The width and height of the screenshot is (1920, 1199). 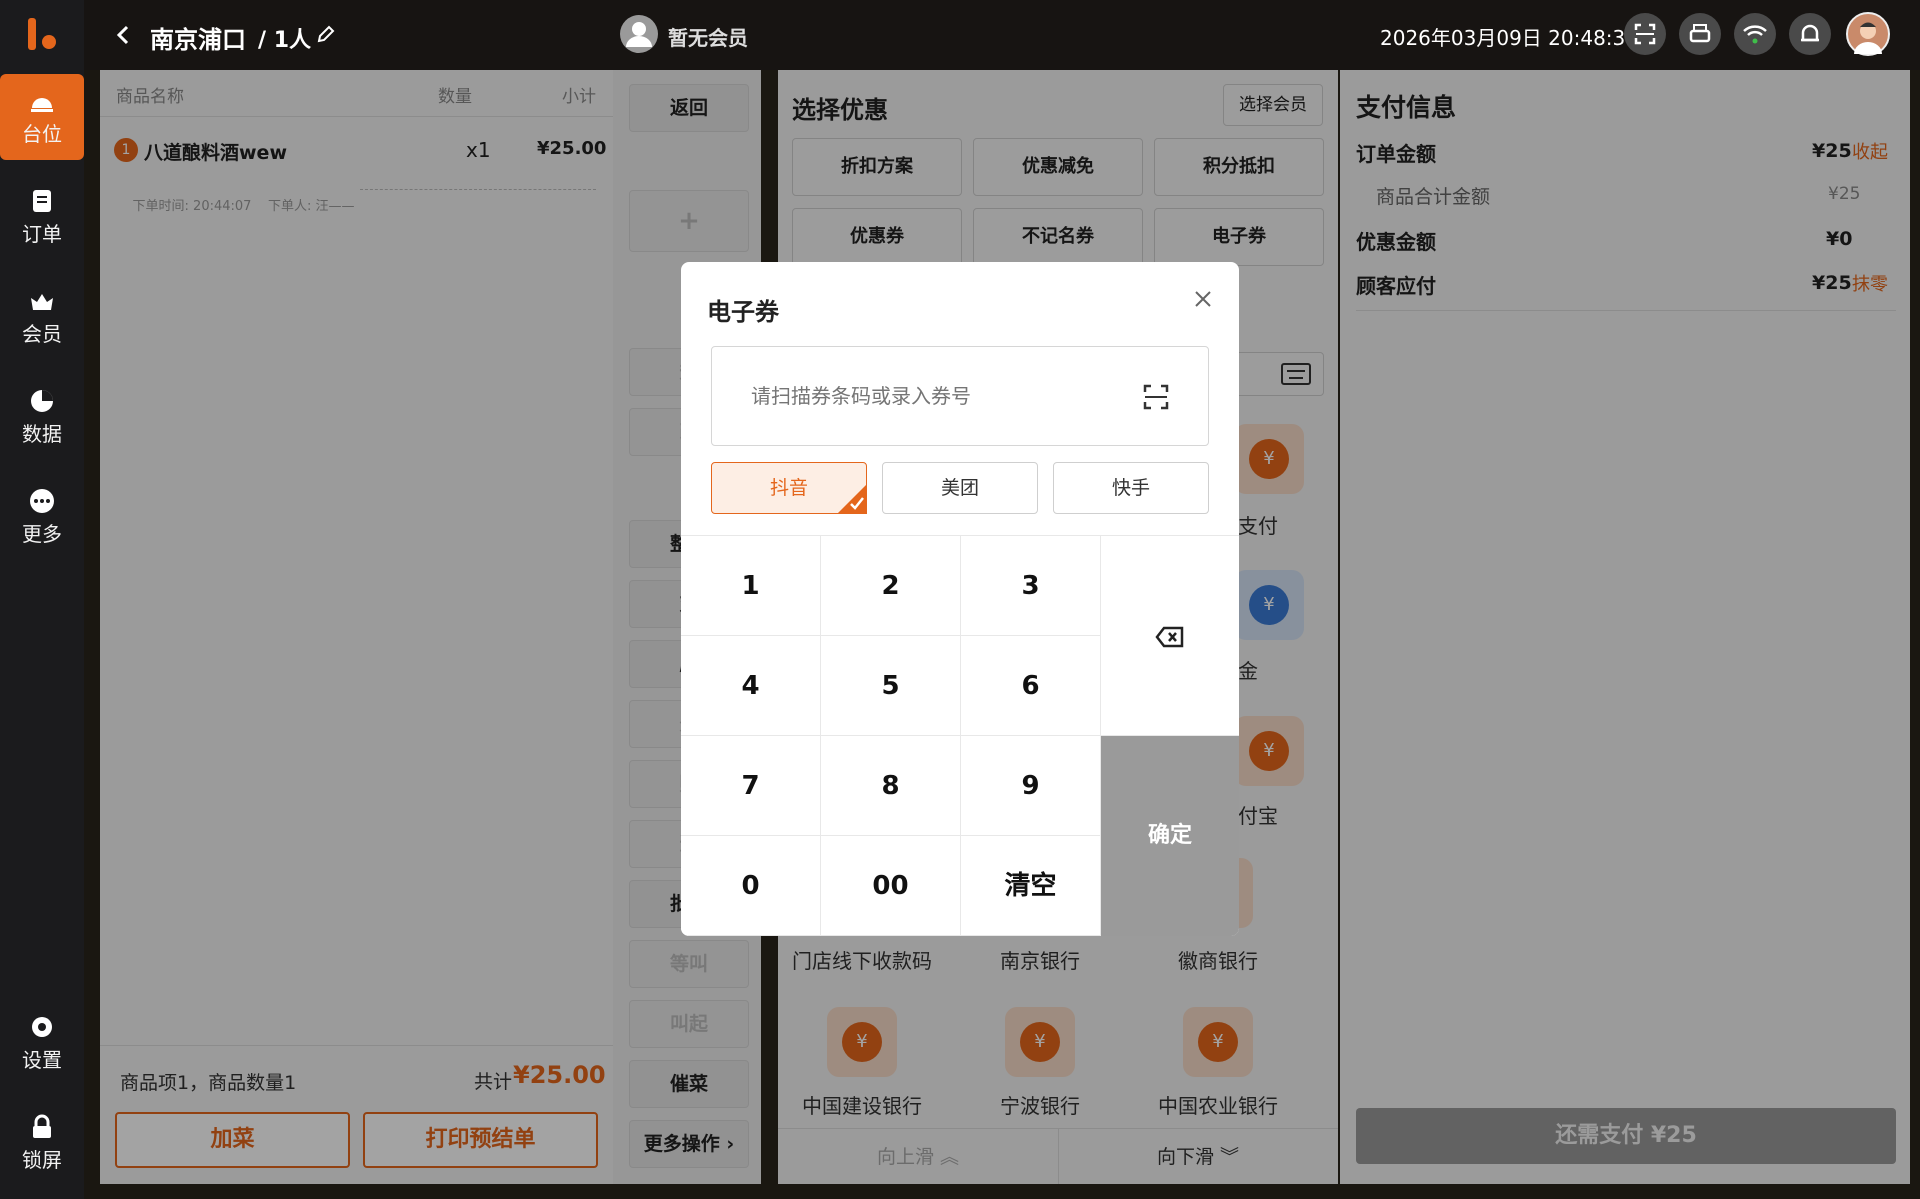 I want to click on sidebar-item-label: 台位, so click(x=42, y=134).